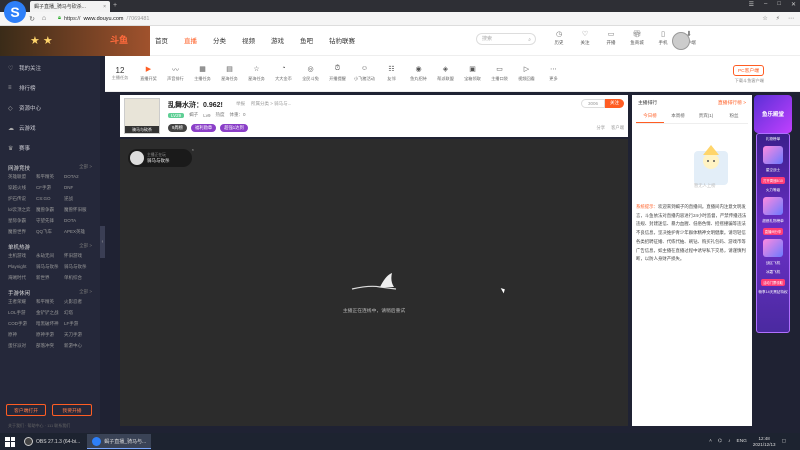  What do you see at coordinates (611, 38) in the screenshot?
I see `open-live-button: ▭ 开播` at bounding box center [611, 38].